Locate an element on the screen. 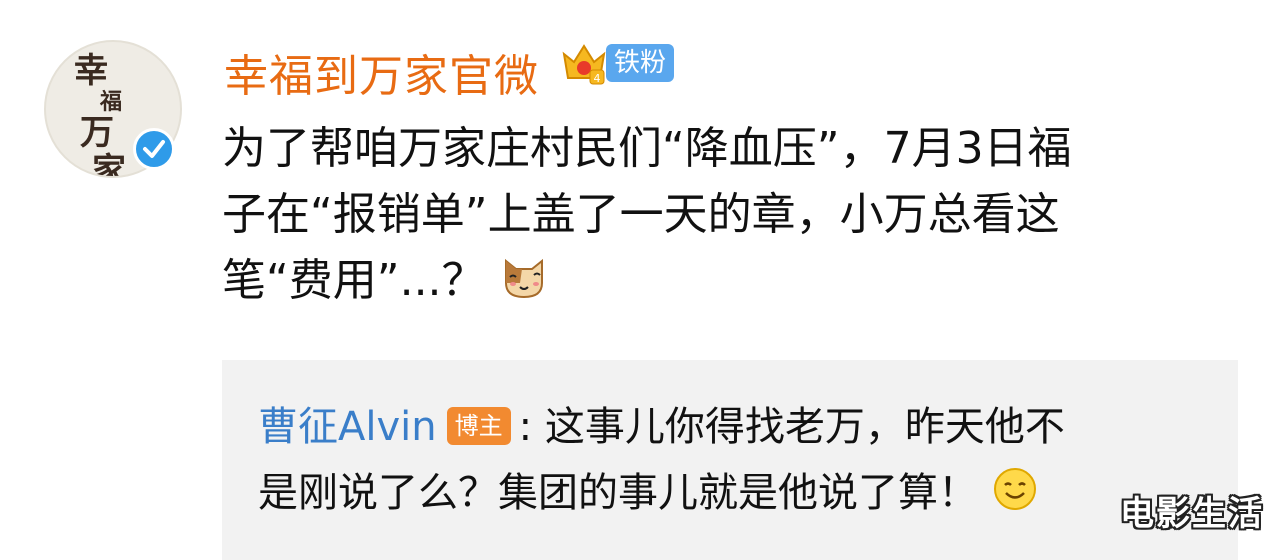 This screenshot has width=1282, height=560. crown-icon: 4 is located at coordinates (584, 64).